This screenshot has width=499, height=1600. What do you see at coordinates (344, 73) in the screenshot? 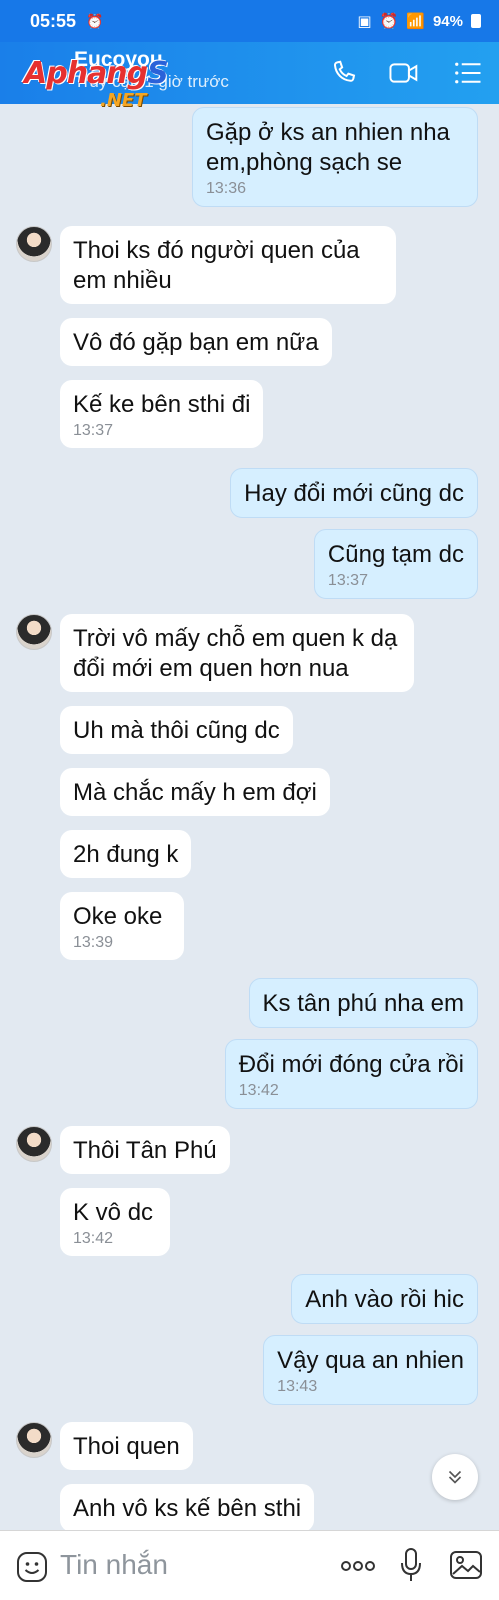
I see `phone-icon` at bounding box center [344, 73].